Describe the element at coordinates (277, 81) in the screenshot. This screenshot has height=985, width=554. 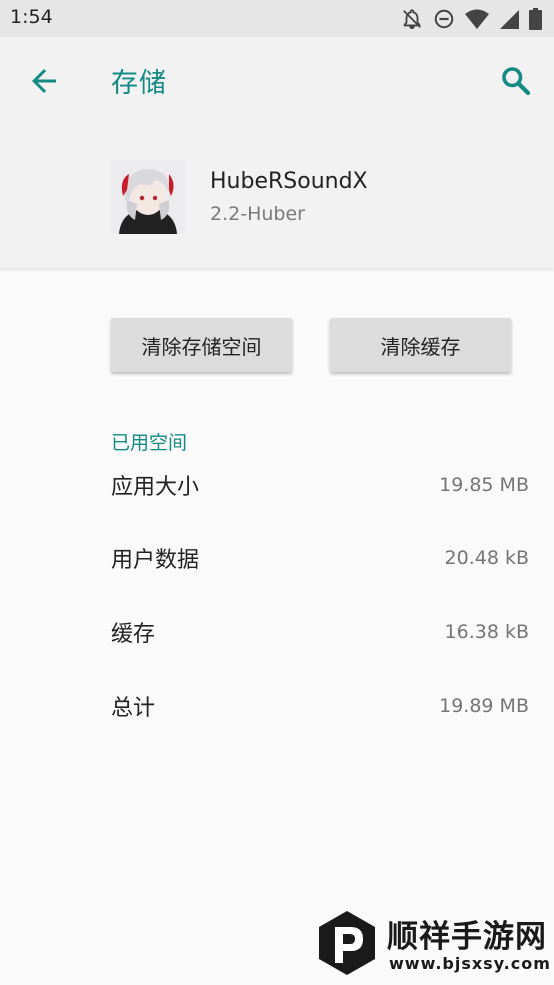
I see `app-bar: 存储` at that location.